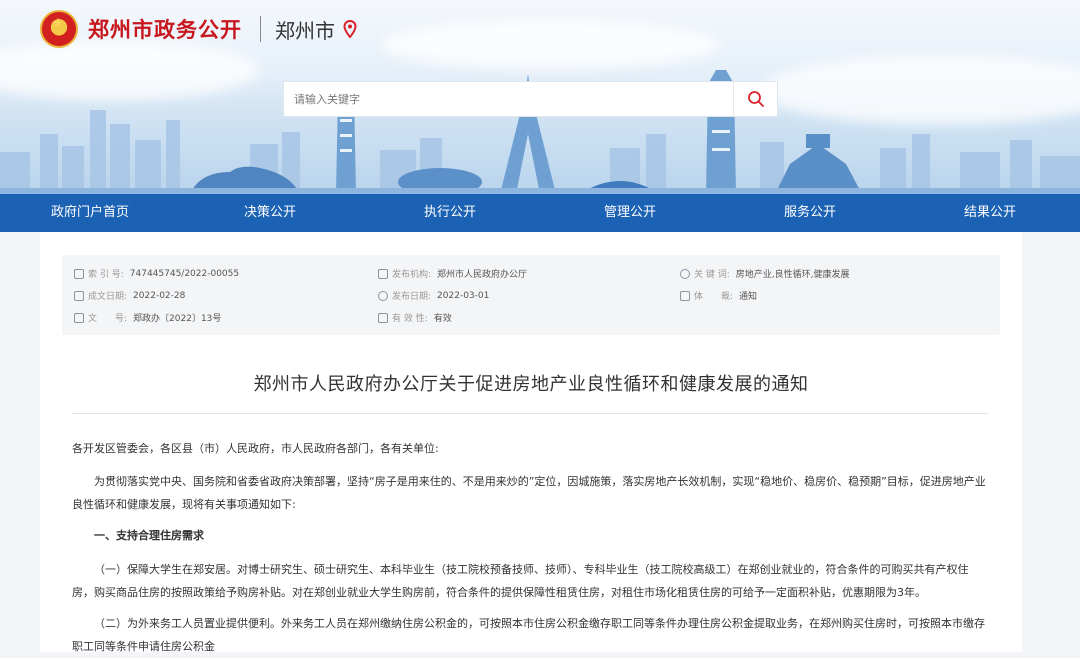 The image size is (1080, 658). What do you see at coordinates (714, 297) in the screenshot?
I see `genre-label: 体 裁:` at bounding box center [714, 297].